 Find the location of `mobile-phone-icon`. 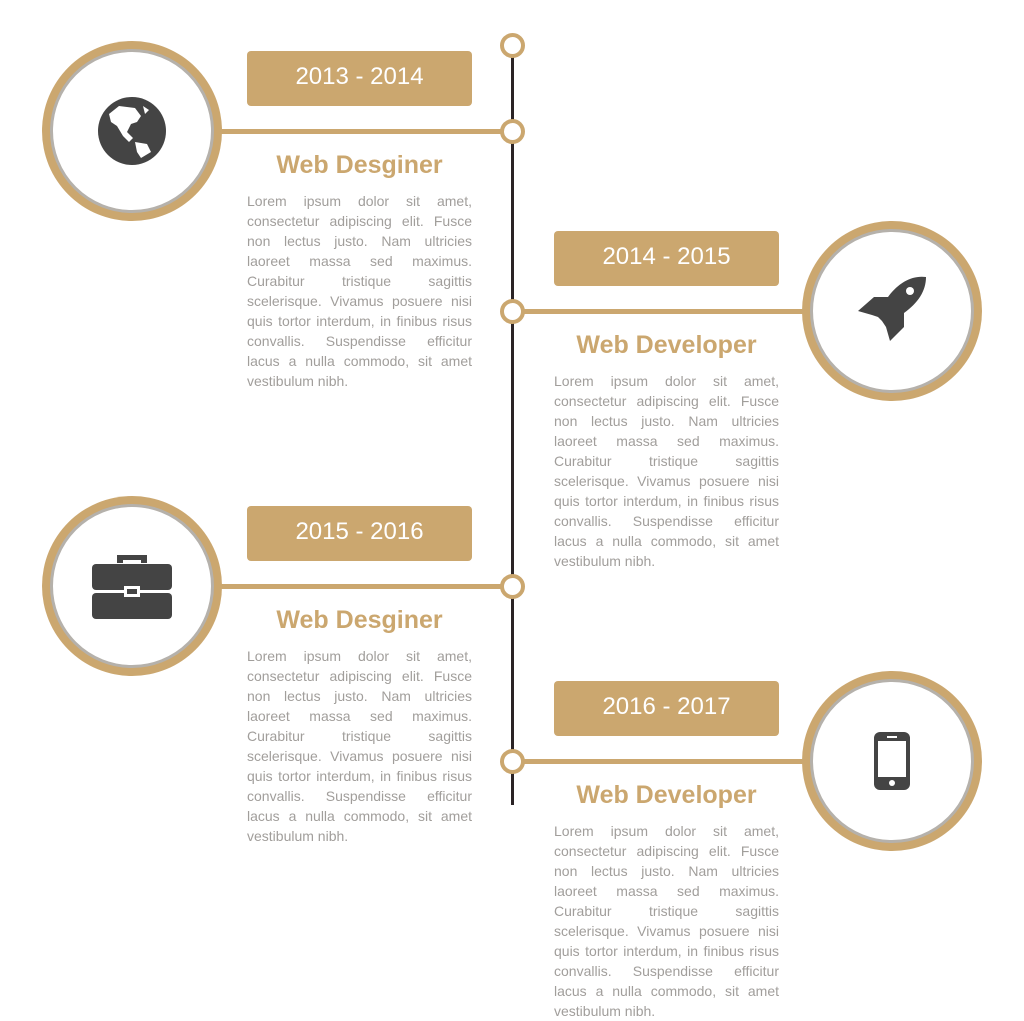

mobile-phone-icon is located at coordinates (892, 761).